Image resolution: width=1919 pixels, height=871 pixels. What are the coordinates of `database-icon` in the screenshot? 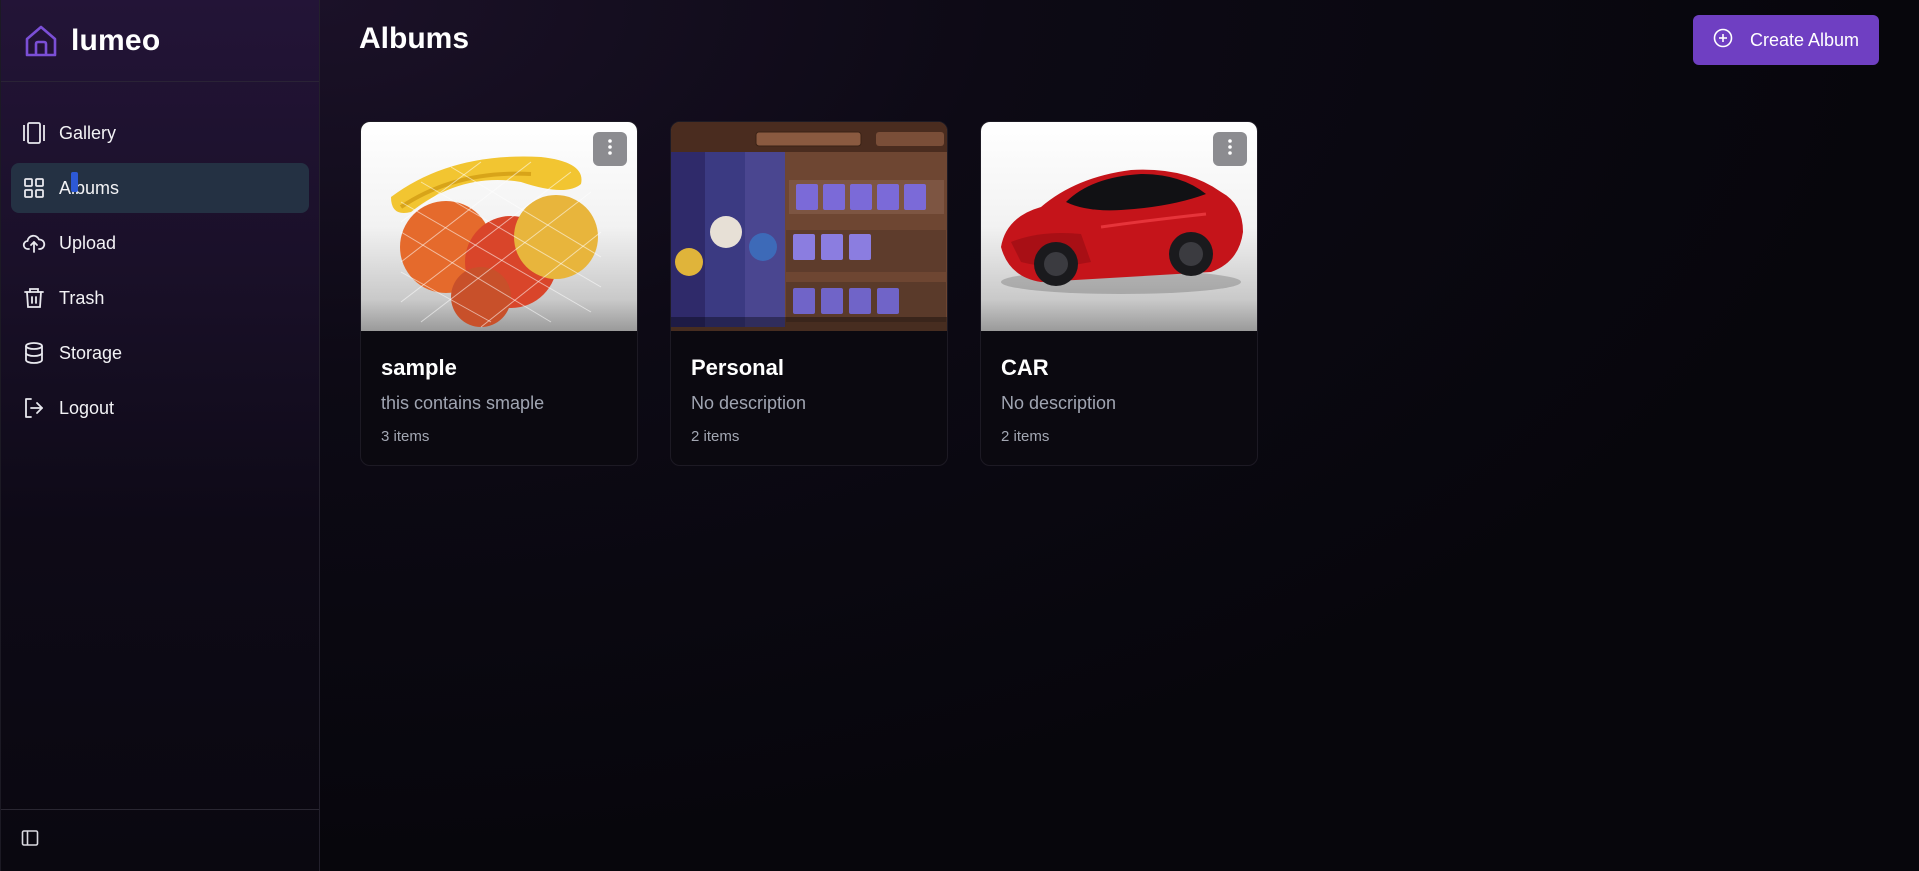 It's located at (34, 353).